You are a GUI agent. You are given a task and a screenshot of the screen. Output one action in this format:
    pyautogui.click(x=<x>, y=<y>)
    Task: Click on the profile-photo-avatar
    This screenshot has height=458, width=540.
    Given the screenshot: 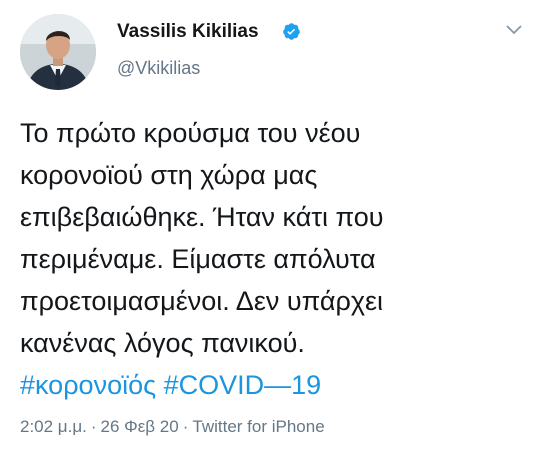 What is the action you would take?
    pyautogui.click(x=58, y=52)
    